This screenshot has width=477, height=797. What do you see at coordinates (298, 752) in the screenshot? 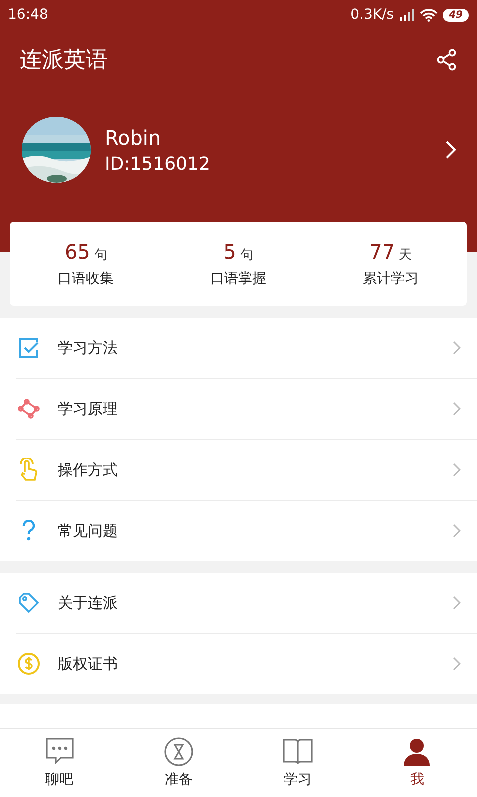
I see `book-icon` at bounding box center [298, 752].